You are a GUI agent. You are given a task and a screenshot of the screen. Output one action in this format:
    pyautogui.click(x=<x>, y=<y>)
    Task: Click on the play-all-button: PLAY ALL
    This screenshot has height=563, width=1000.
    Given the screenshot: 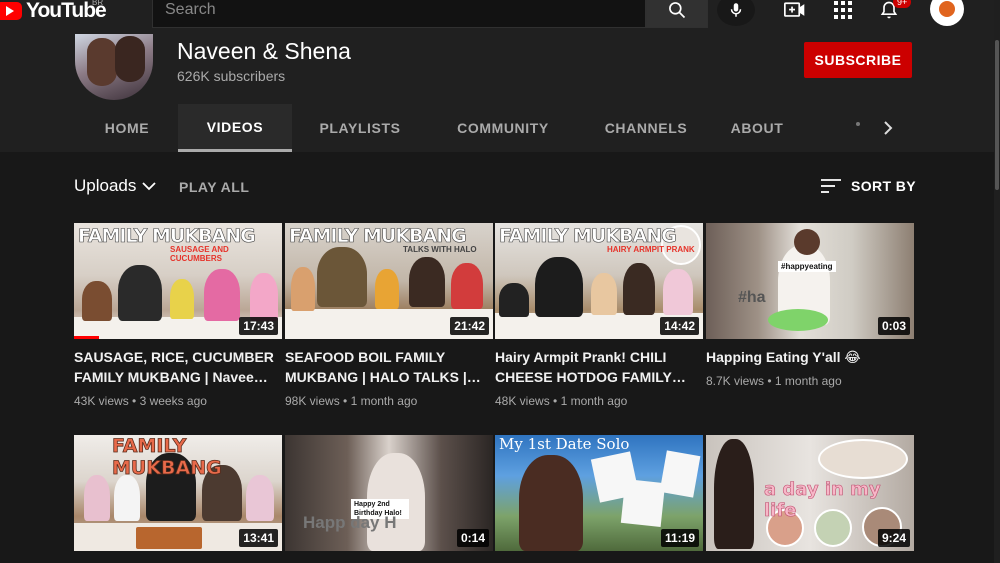 What is the action you would take?
    pyautogui.click(x=214, y=187)
    